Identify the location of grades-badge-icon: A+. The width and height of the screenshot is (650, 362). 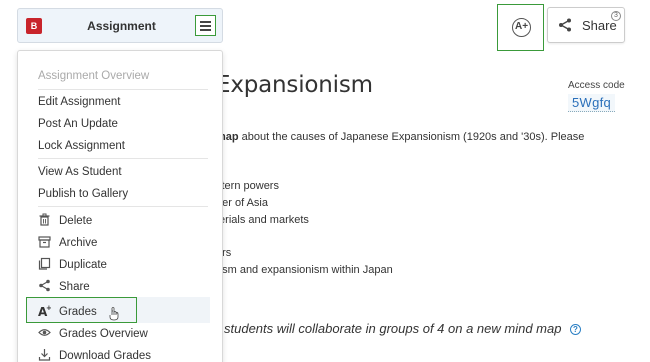
(521, 27).